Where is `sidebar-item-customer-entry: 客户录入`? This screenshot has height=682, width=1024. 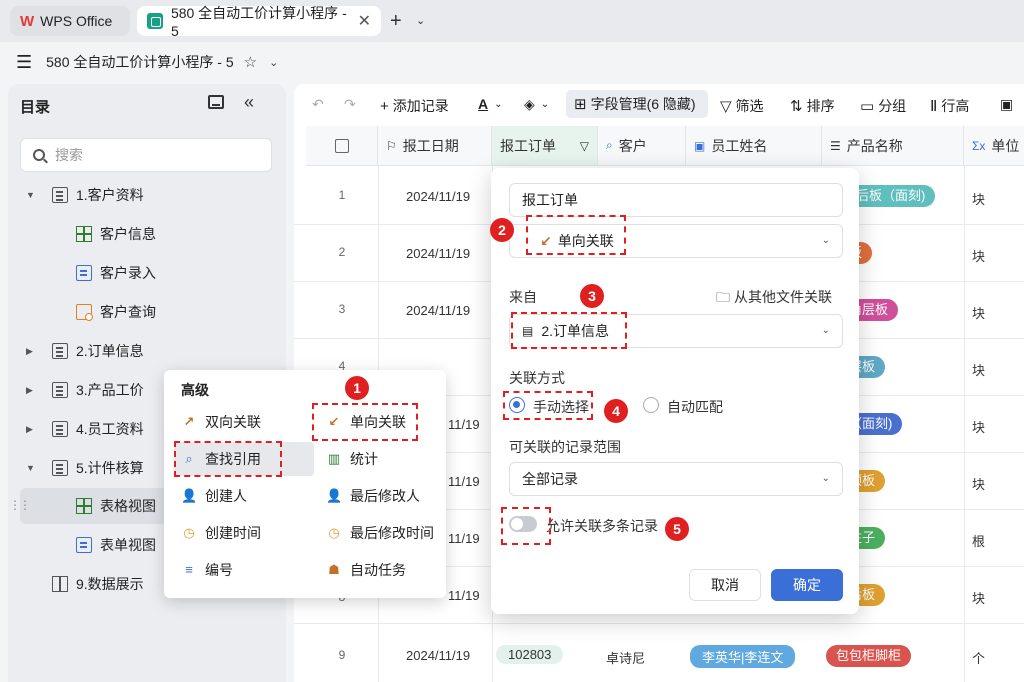 sidebar-item-customer-entry: 客户录入 is located at coordinates (151, 273).